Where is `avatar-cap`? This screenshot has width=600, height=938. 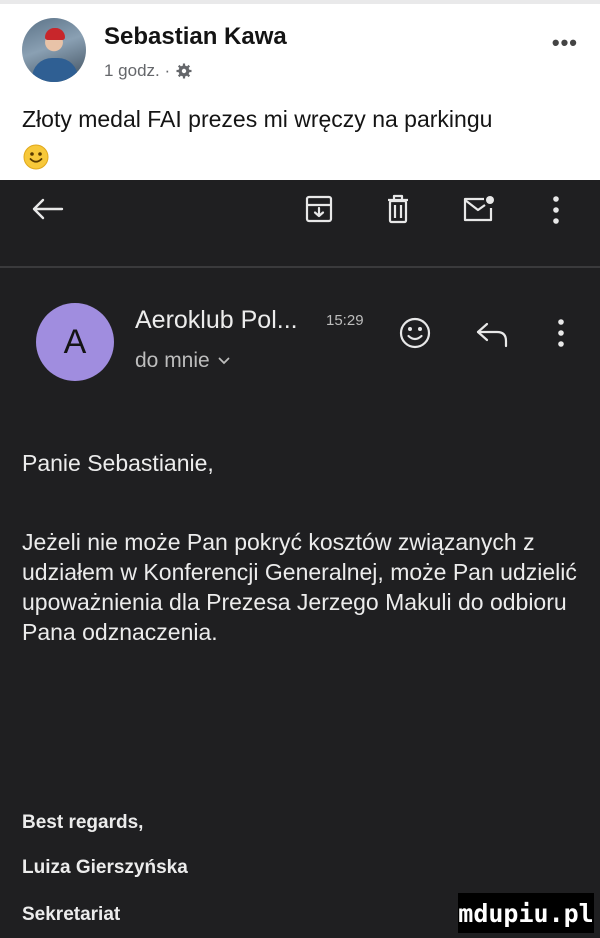
avatar-cap is located at coordinates (55, 34).